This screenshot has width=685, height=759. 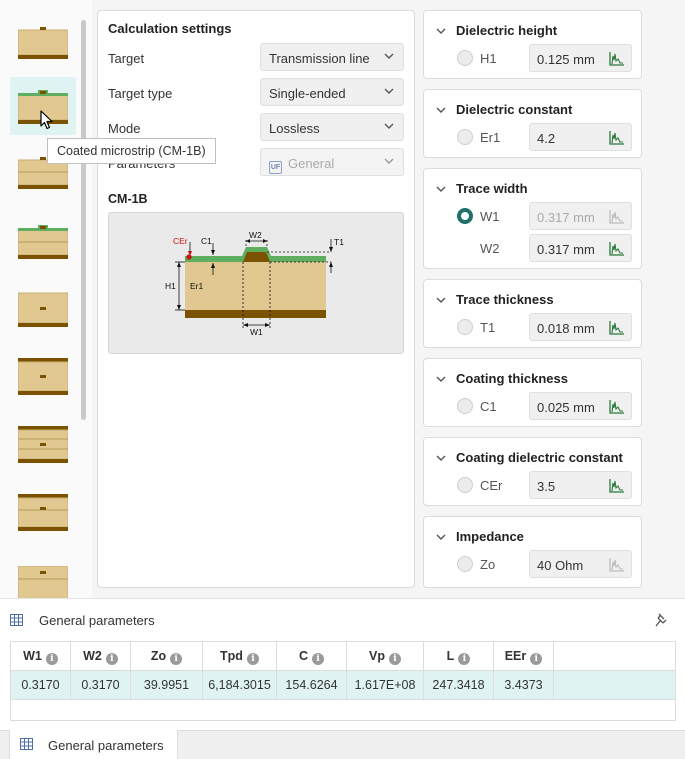 What do you see at coordinates (332, 92) in the screenshot?
I see `target-type-select: Single-ended` at bounding box center [332, 92].